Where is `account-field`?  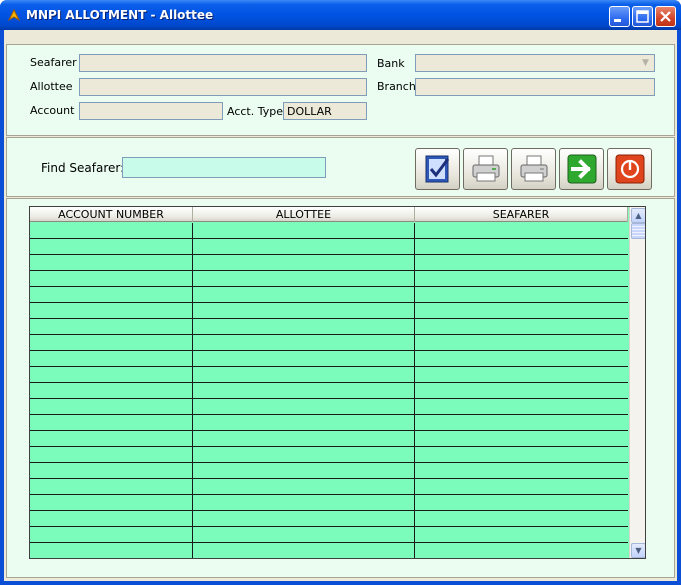 account-field is located at coordinates (151, 111).